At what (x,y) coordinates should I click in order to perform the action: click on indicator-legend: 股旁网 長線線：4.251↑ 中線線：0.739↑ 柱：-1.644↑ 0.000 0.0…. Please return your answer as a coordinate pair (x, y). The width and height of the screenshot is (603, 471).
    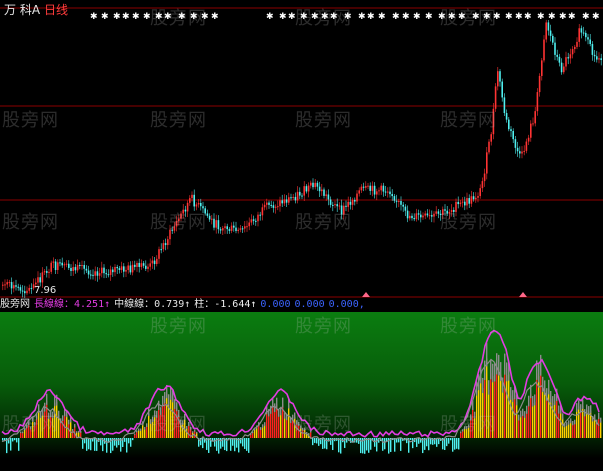
    Looking at the image, I should click on (301, 305).